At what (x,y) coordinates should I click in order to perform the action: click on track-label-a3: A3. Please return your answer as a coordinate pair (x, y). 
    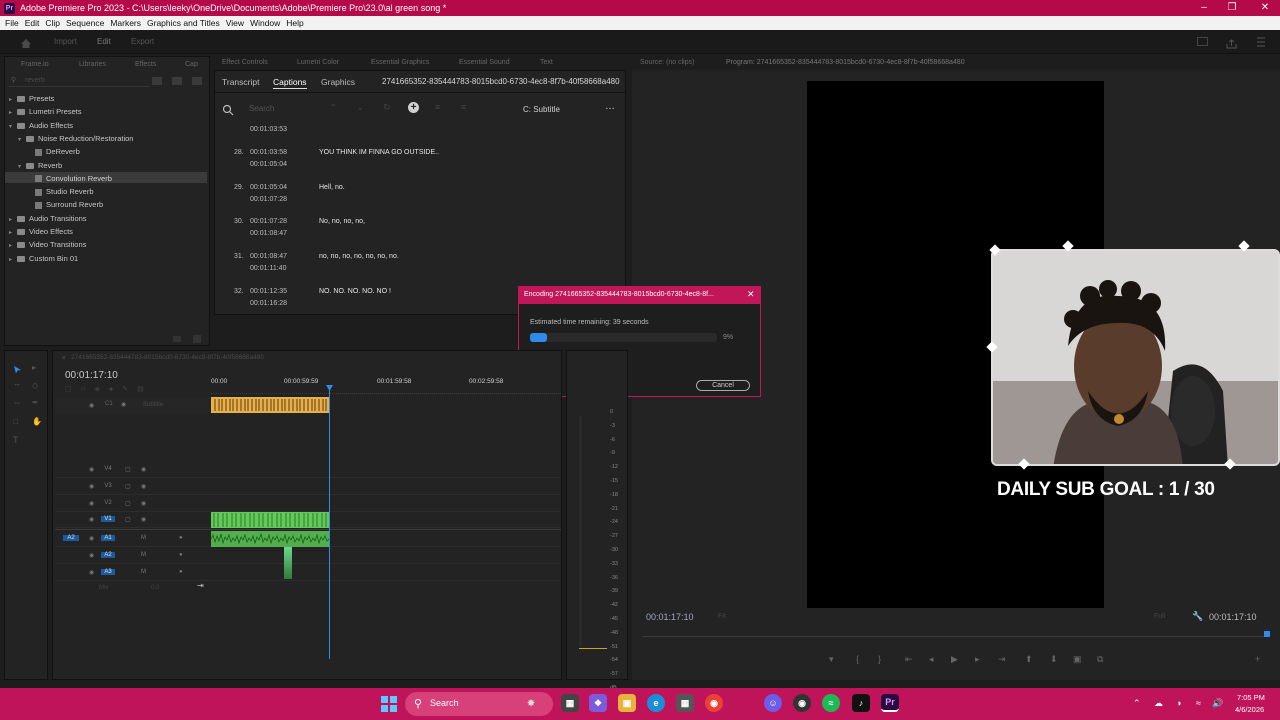
    Looking at the image, I should click on (108, 571).